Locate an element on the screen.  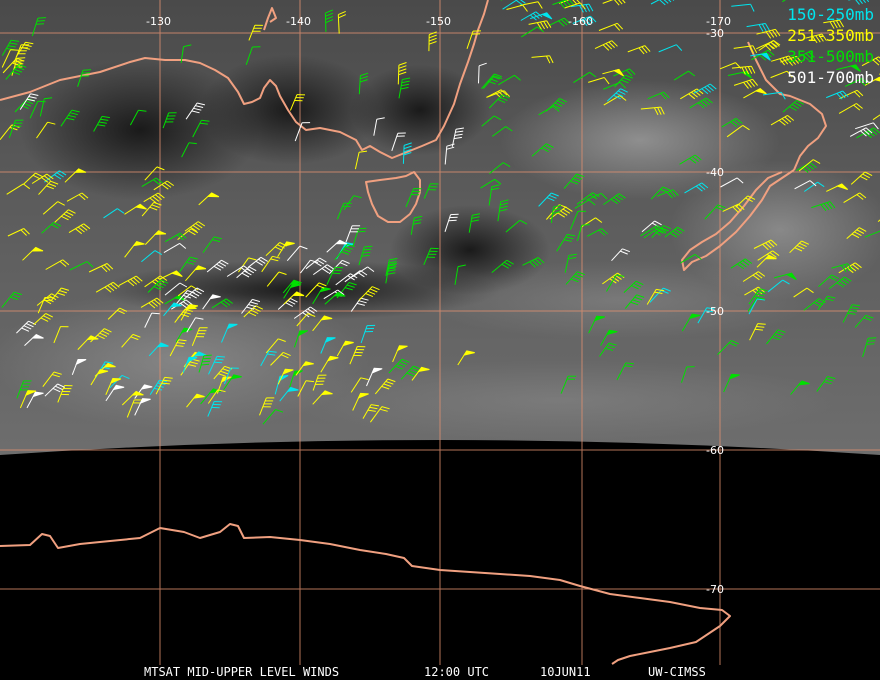
footer-product: MTSAT MID-UPPER LEVEL WINDS is located at coordinates (242, 672).